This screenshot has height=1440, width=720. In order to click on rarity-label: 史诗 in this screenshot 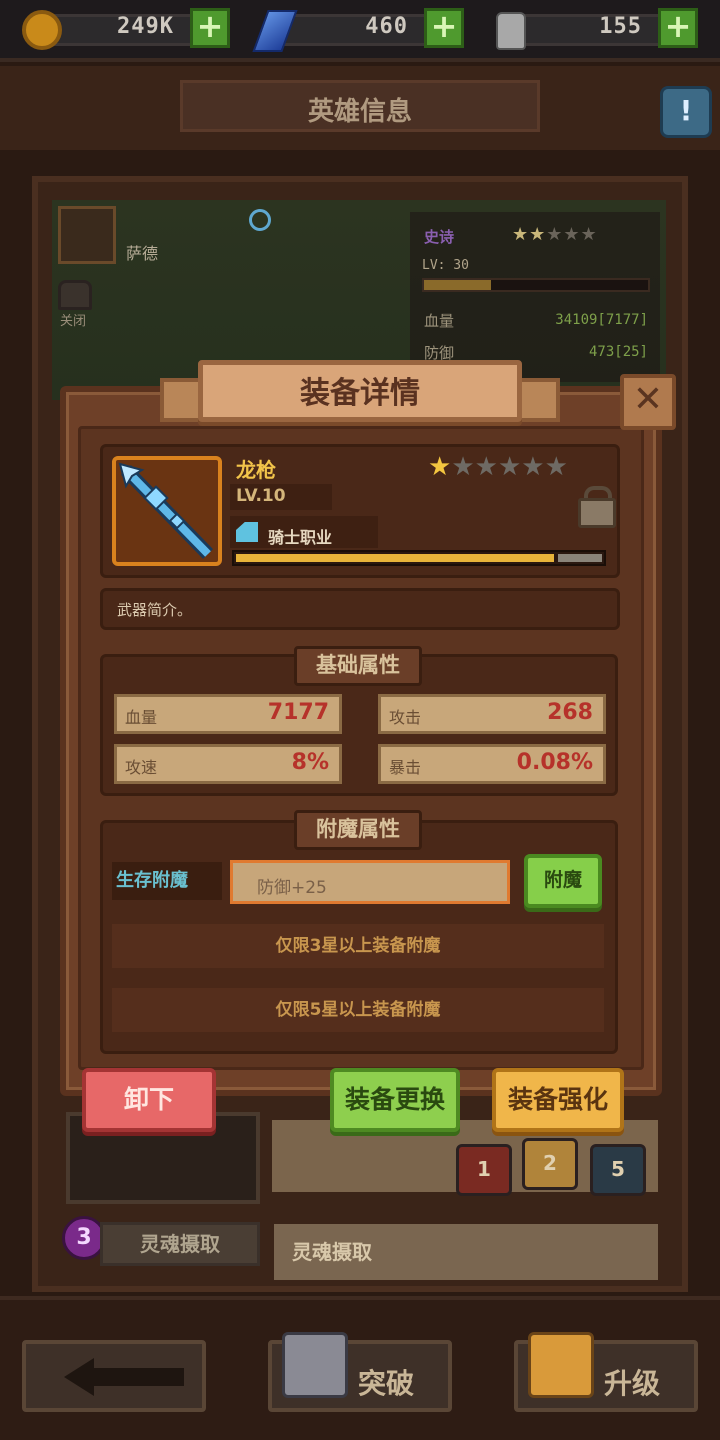, I will do `click(439, 237)`.